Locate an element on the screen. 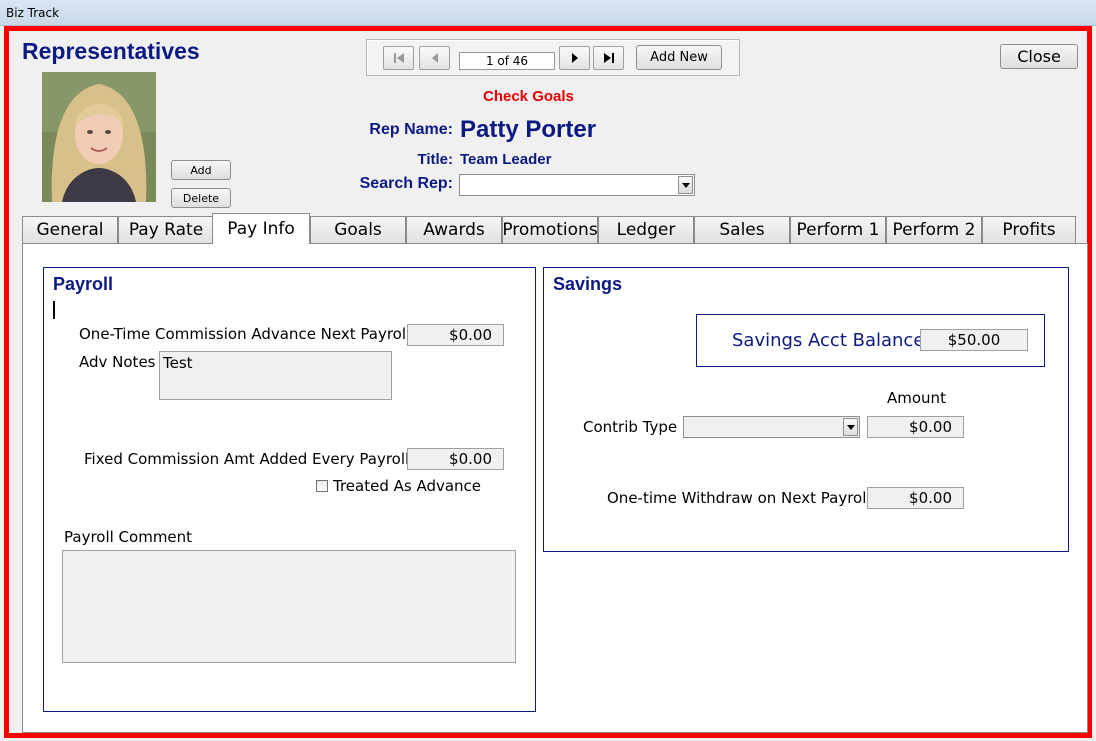  rep-title-value: Team Leader is located at coordinates (506, 159).